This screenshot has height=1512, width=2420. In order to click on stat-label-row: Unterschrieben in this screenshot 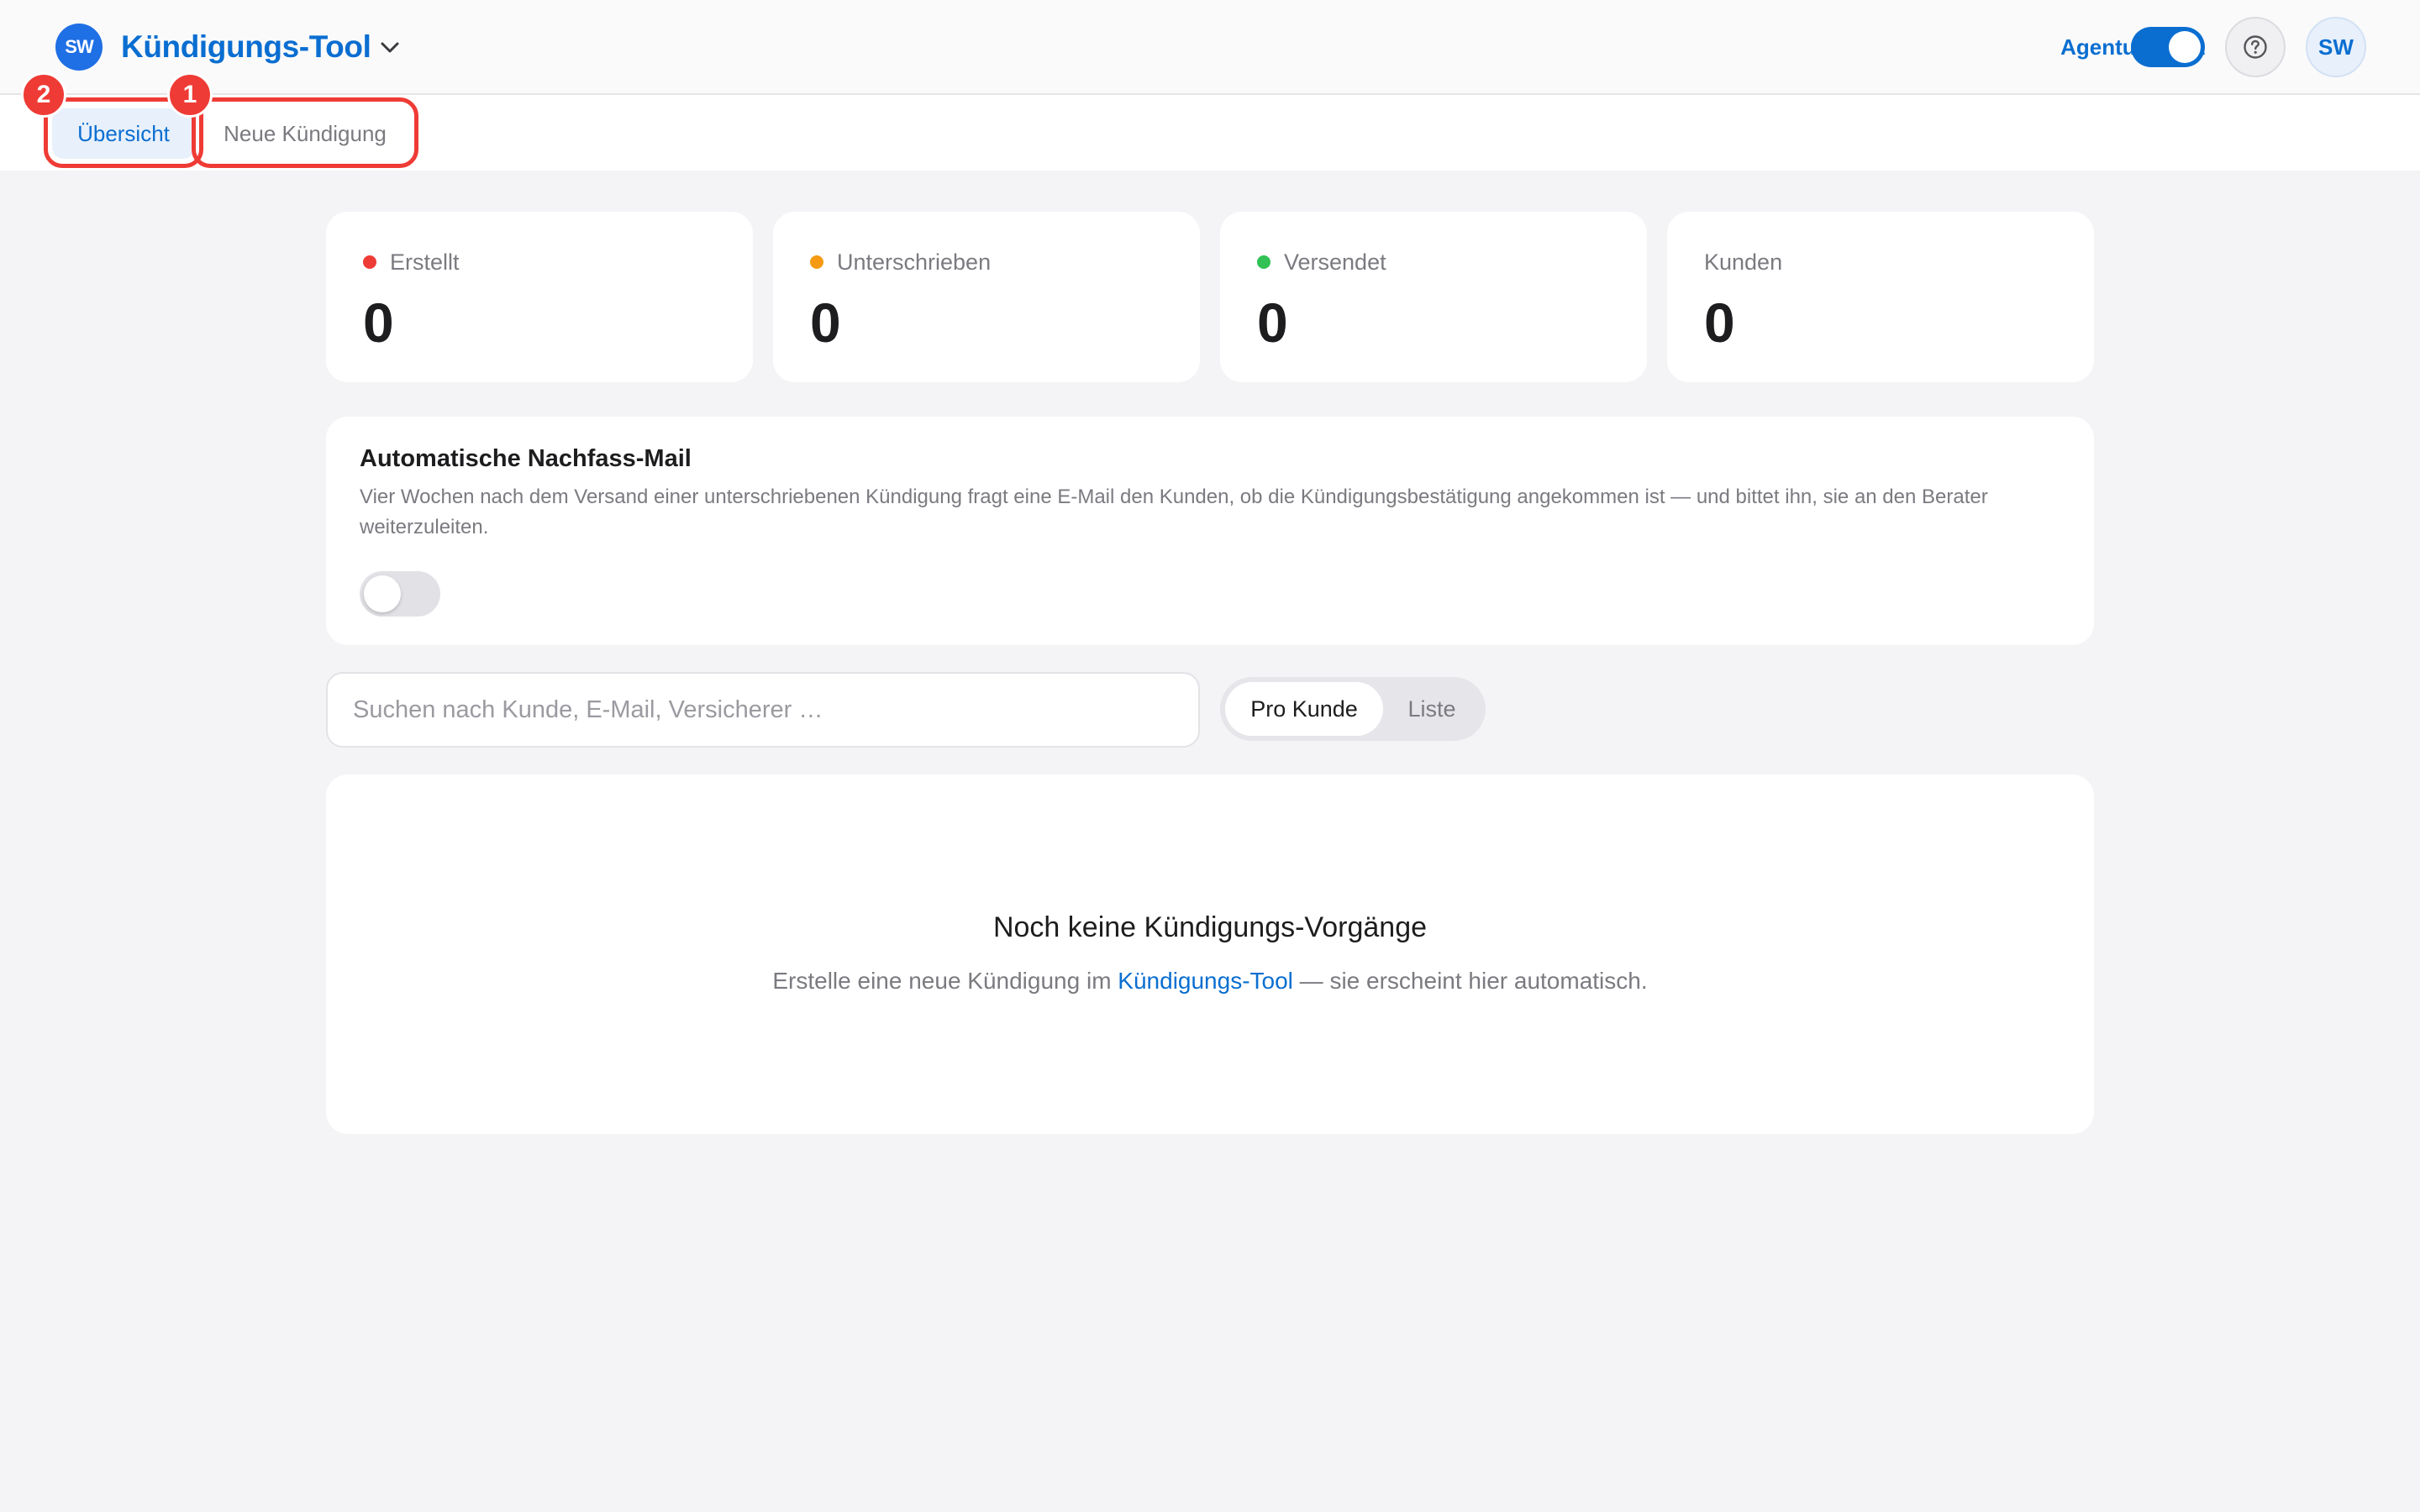, I will do `click(901, 262)`.